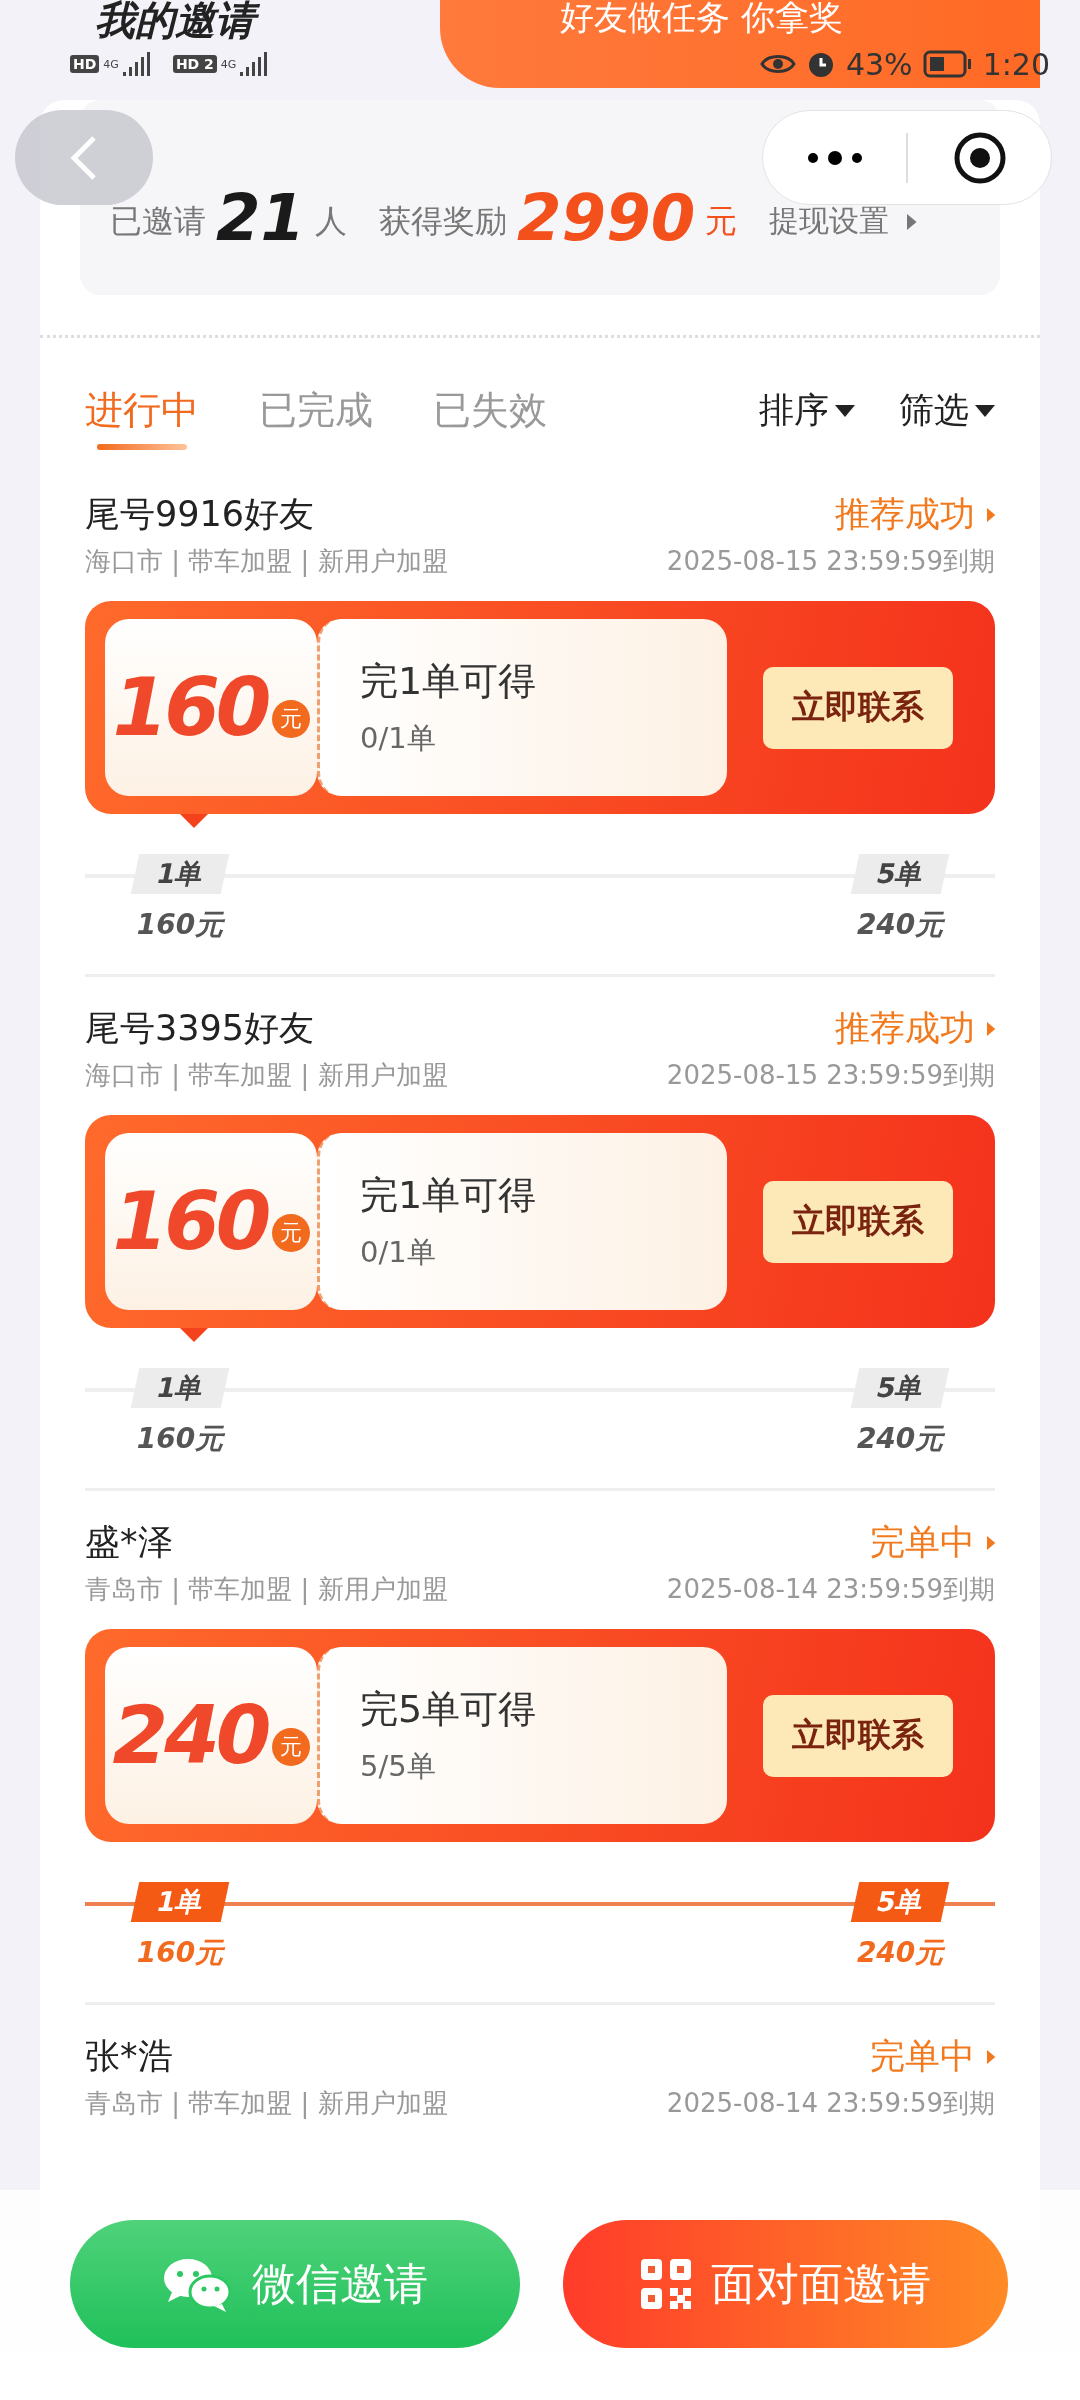 The width and height of the screenshot is (1080, 2400). What do you see at coordinates (316, 410) in the screenshot?
I see `status-tab: 已完成` at bounding box center [316, 410].